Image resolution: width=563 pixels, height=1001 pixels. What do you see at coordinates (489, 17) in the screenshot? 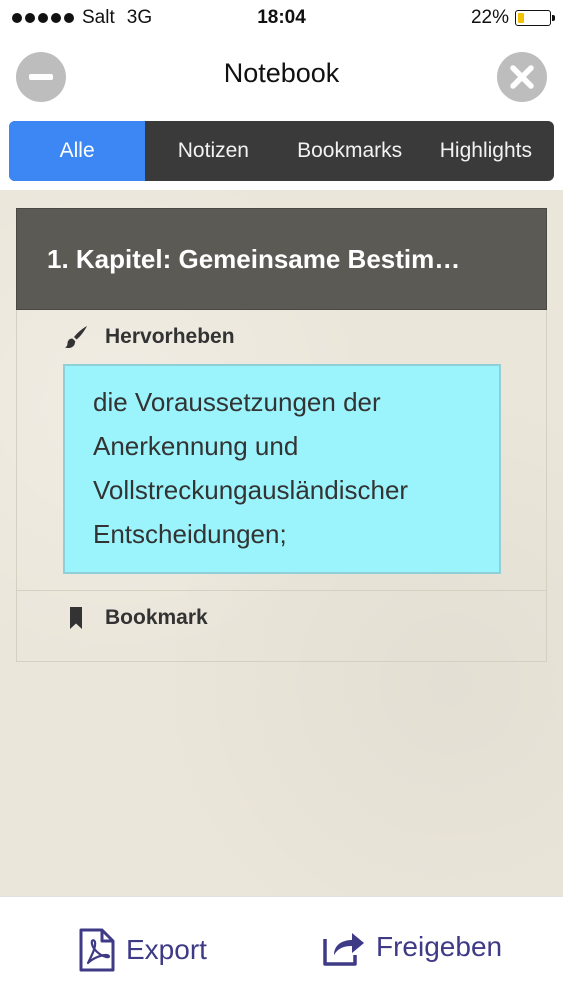
I see `battery-percent: 22%` at bounding box center [489, 17].